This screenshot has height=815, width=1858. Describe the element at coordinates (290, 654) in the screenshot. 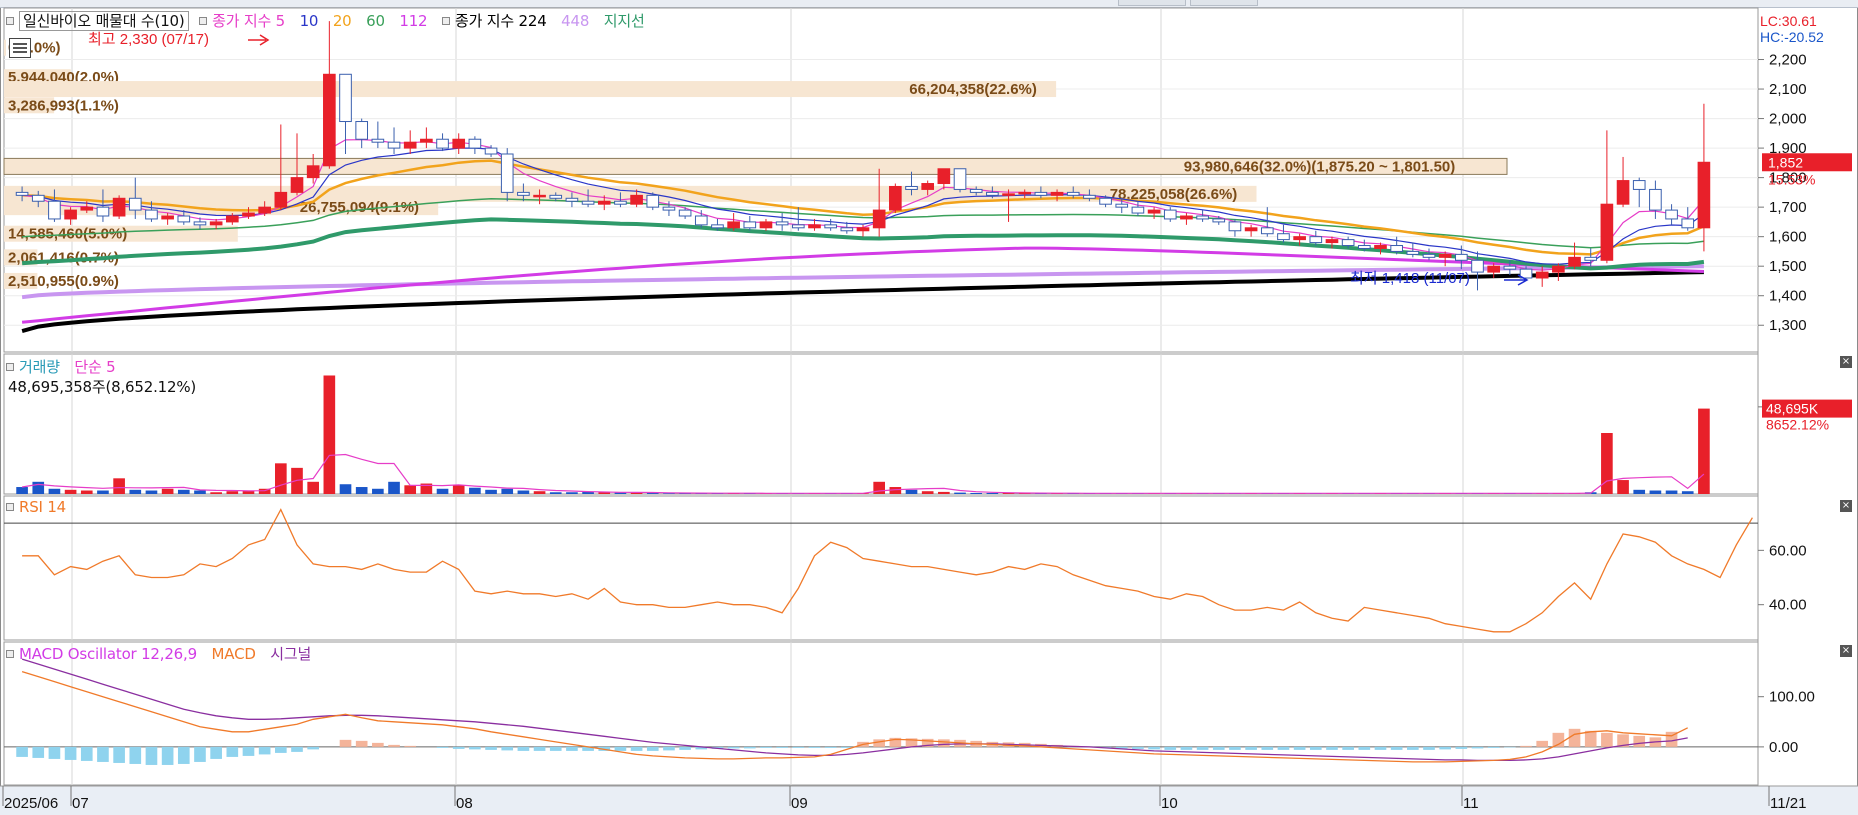

I see `signal-label: 시그널` at that location.